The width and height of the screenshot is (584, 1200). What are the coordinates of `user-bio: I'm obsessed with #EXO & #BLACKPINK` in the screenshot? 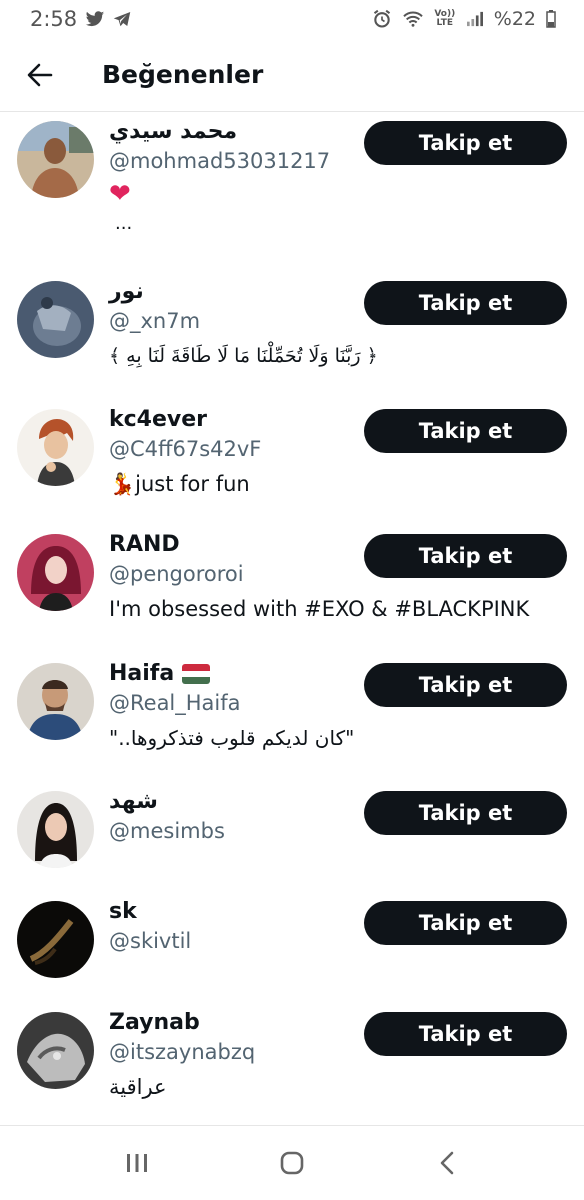 It's located at (319, 609).